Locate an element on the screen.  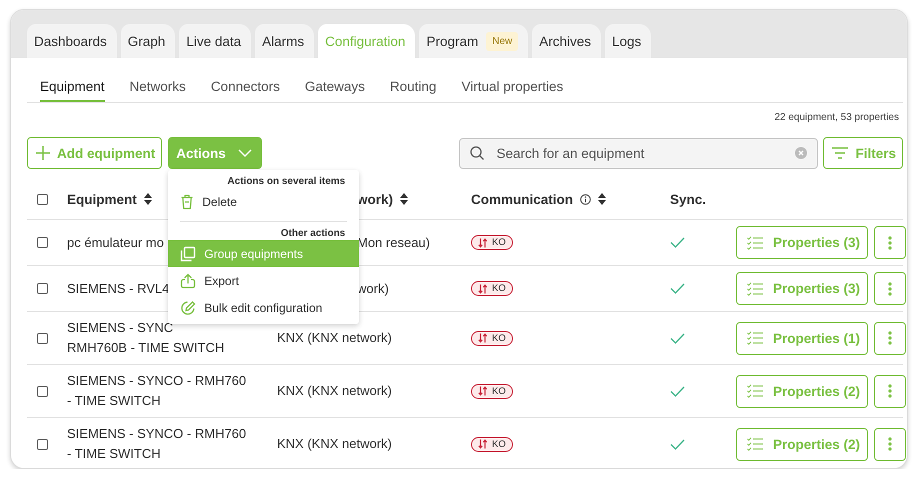
column-header: Equipment is located at coordinates (102, 199).